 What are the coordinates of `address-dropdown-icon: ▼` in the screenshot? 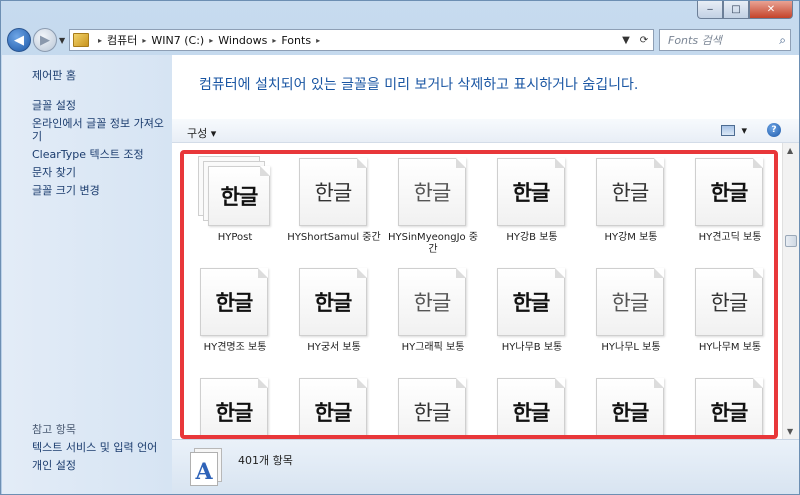 It's located at (626, 40).